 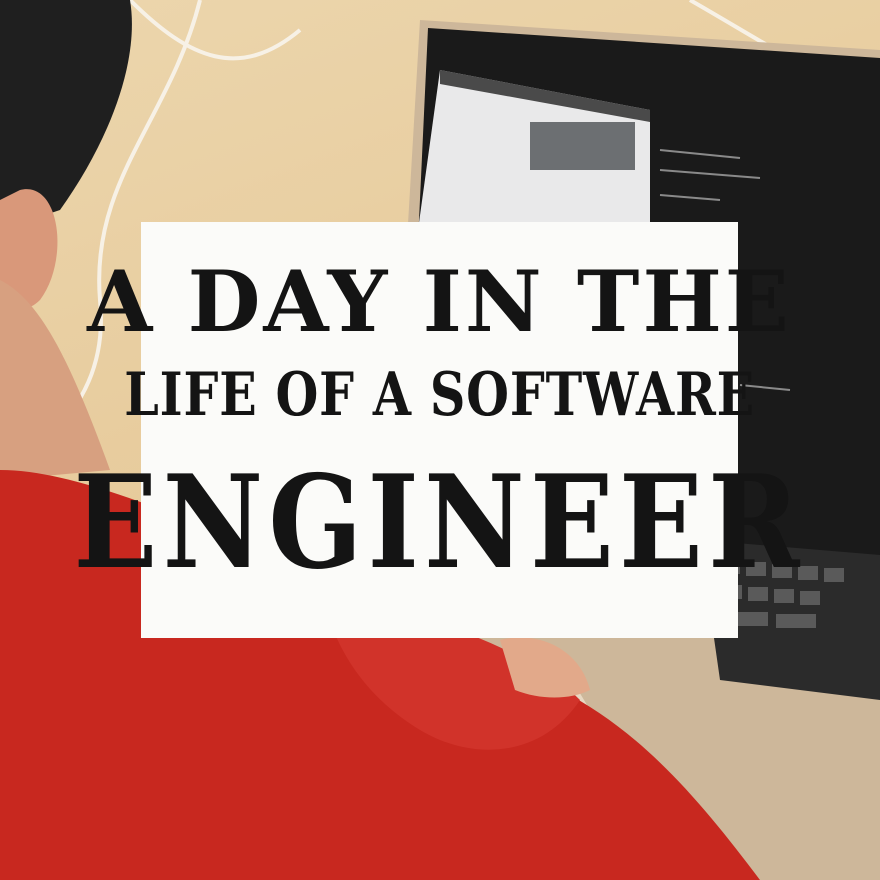 What do you see at coordinates (215, 30) in the screenshot?
I see `cable` at bounding box center [215, 30].